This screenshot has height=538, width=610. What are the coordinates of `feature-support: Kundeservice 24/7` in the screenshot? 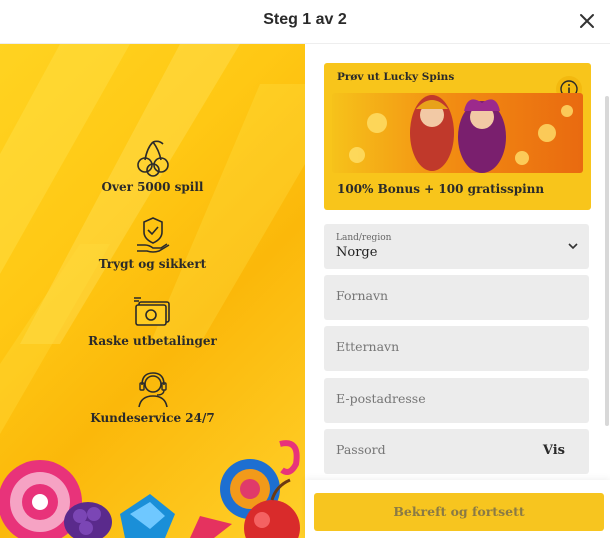 It's located at (152, 397).